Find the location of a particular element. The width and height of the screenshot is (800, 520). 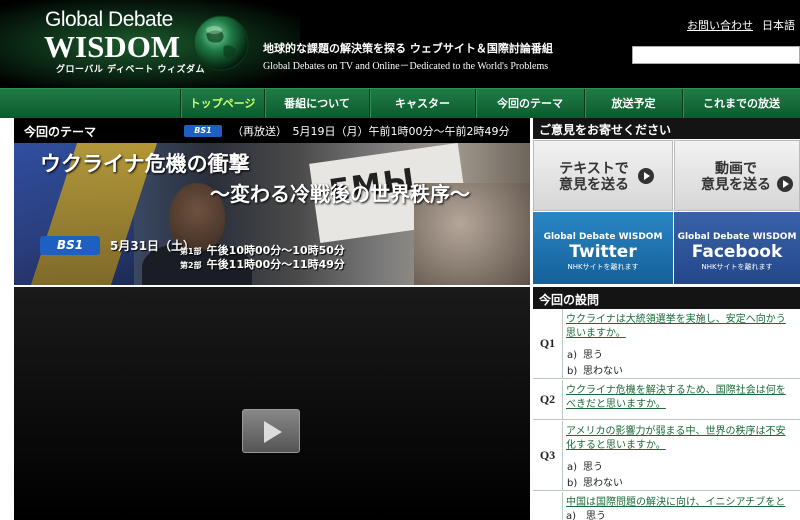

nav-item-archive: これまでの放送 is located at coordinates (741, 104).